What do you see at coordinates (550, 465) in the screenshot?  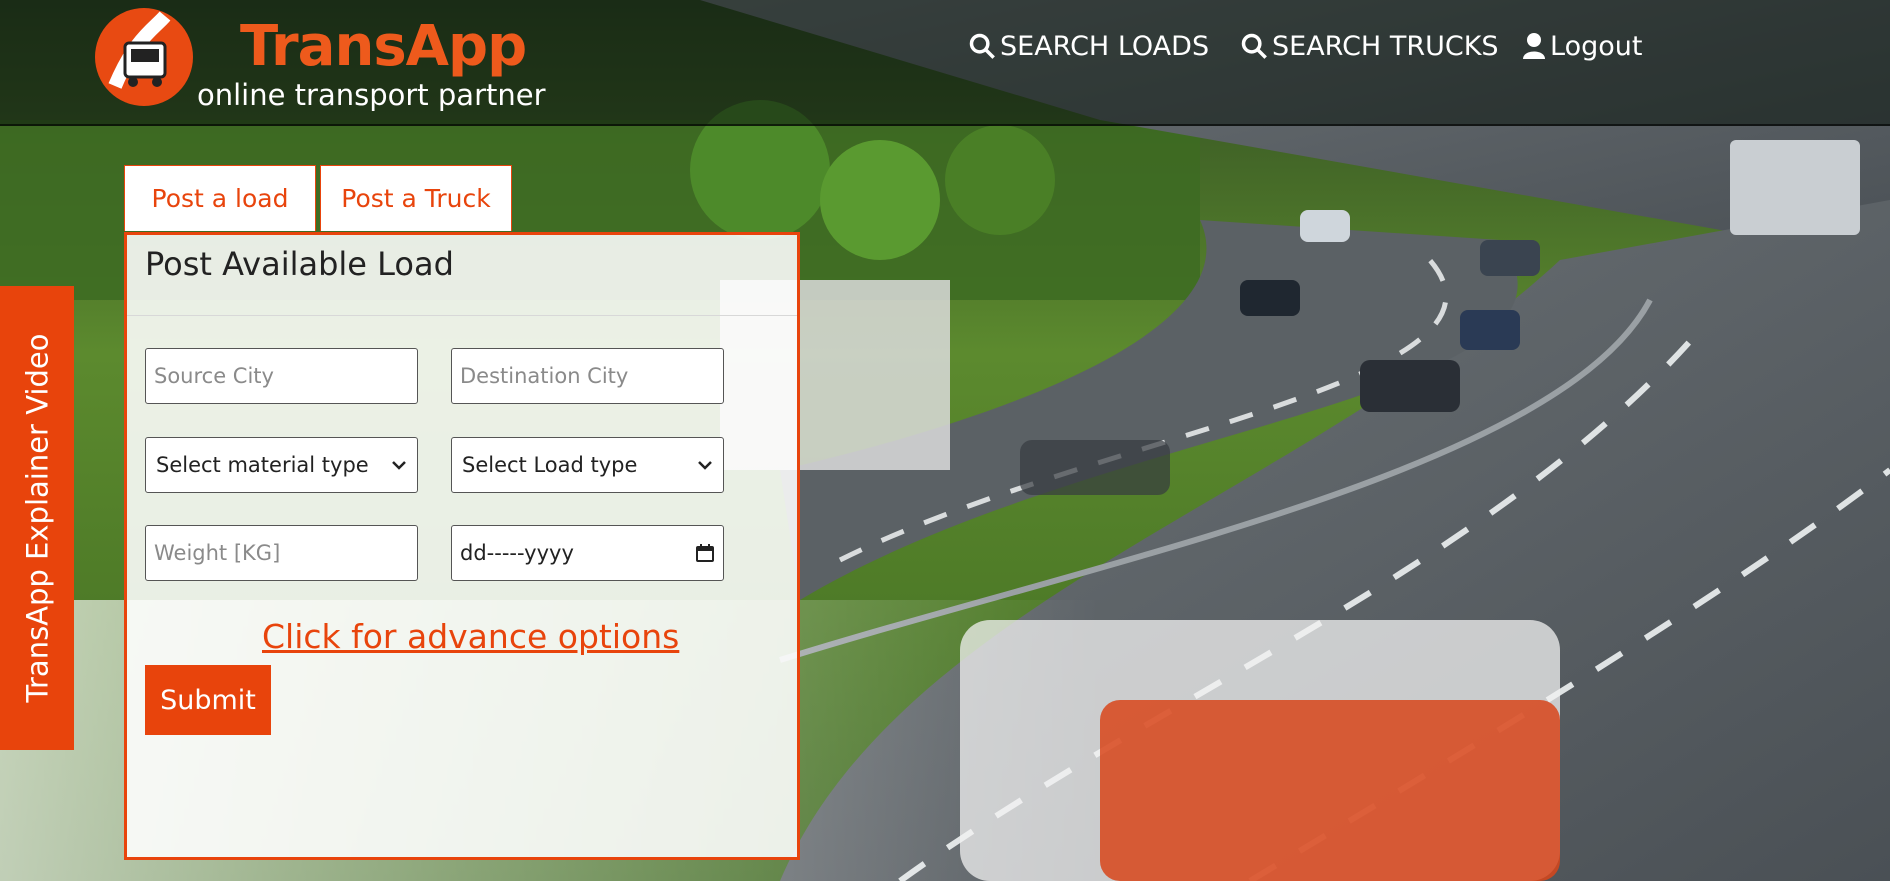 I see `load-type-value: Select Load type` at bounding box center [550, 465].